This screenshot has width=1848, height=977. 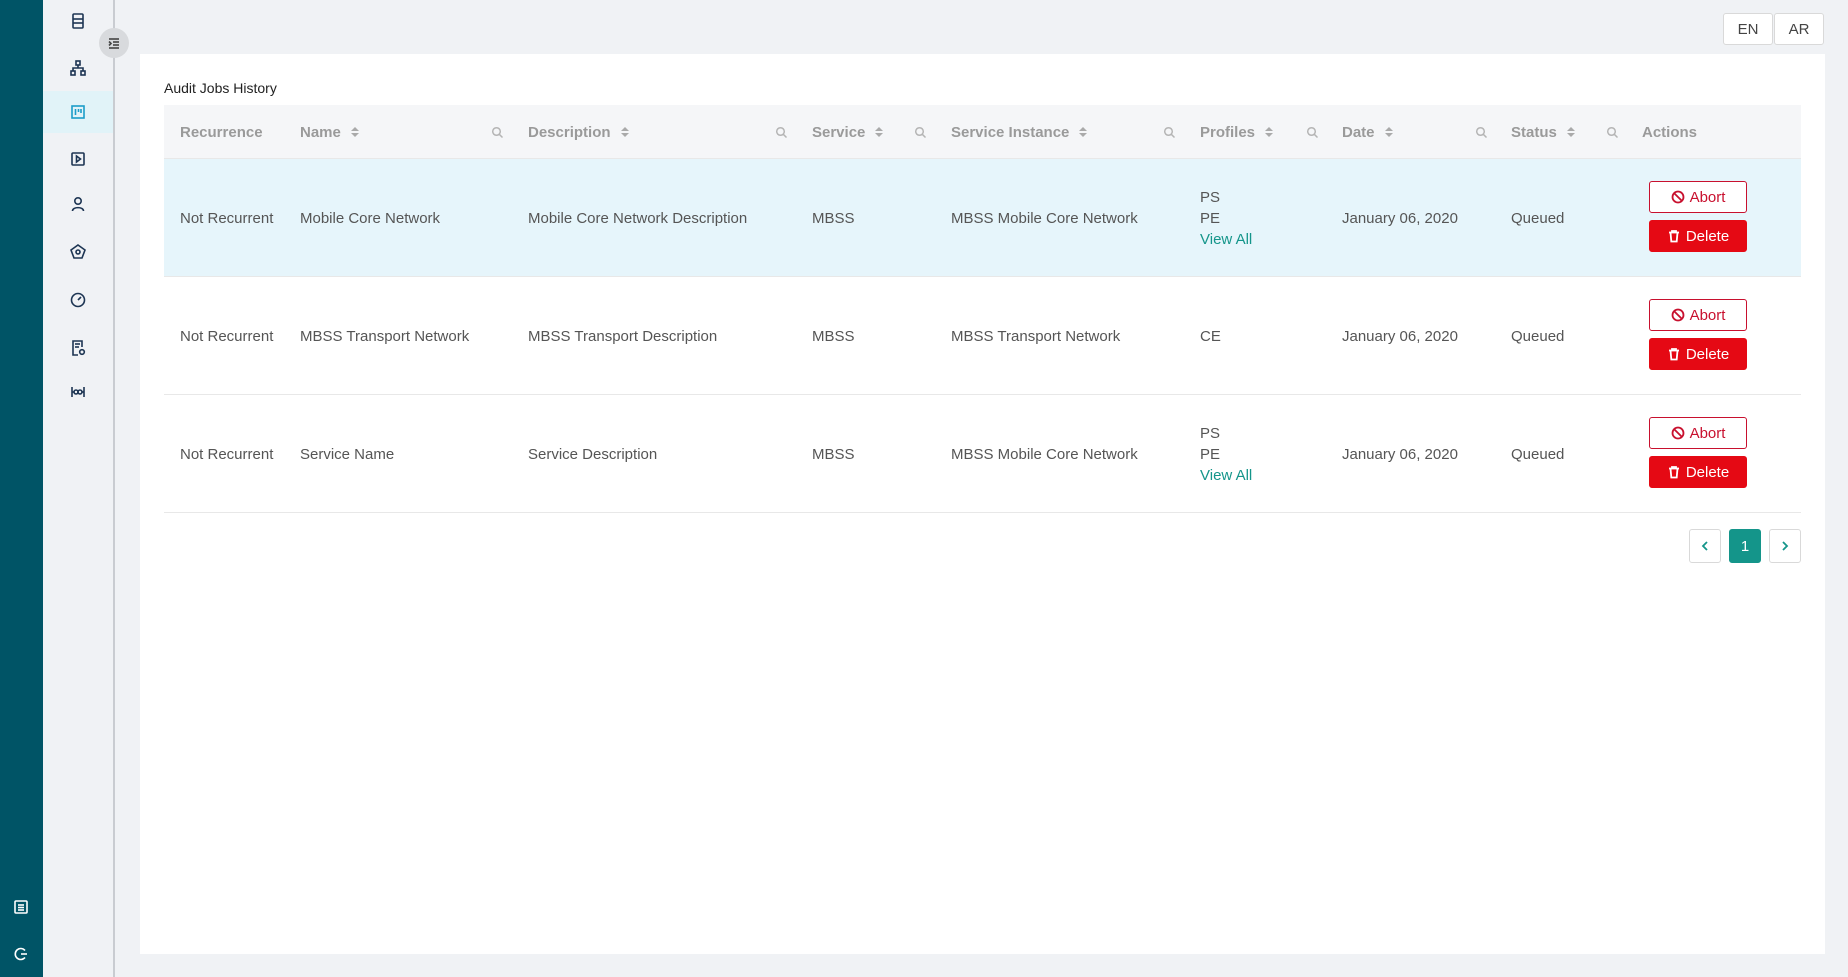 I want to click on tools-icon, so click(x=78, y=392).